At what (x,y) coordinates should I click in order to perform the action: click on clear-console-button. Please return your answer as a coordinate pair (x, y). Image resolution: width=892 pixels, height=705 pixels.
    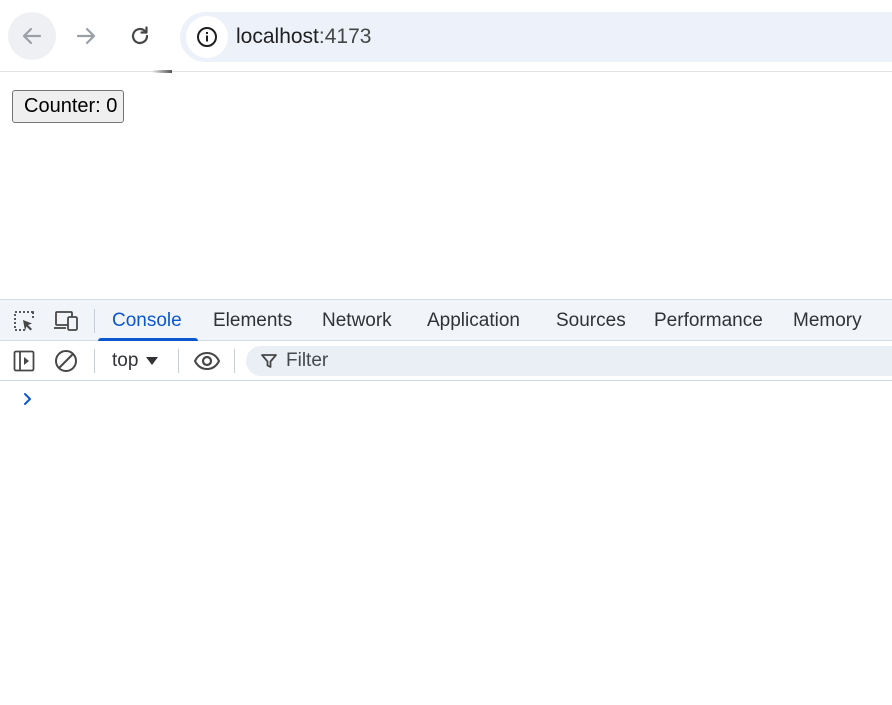
    Looking at the image, I should click on (66, 361).